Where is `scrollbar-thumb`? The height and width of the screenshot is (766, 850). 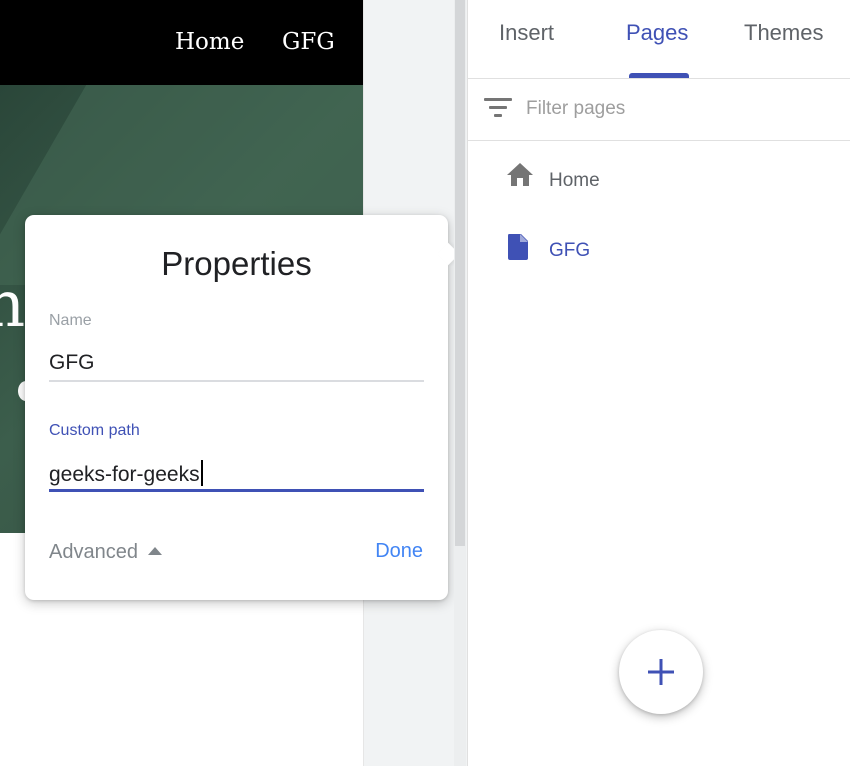
scrollbar-thumb is located at coordinates (460, 273).